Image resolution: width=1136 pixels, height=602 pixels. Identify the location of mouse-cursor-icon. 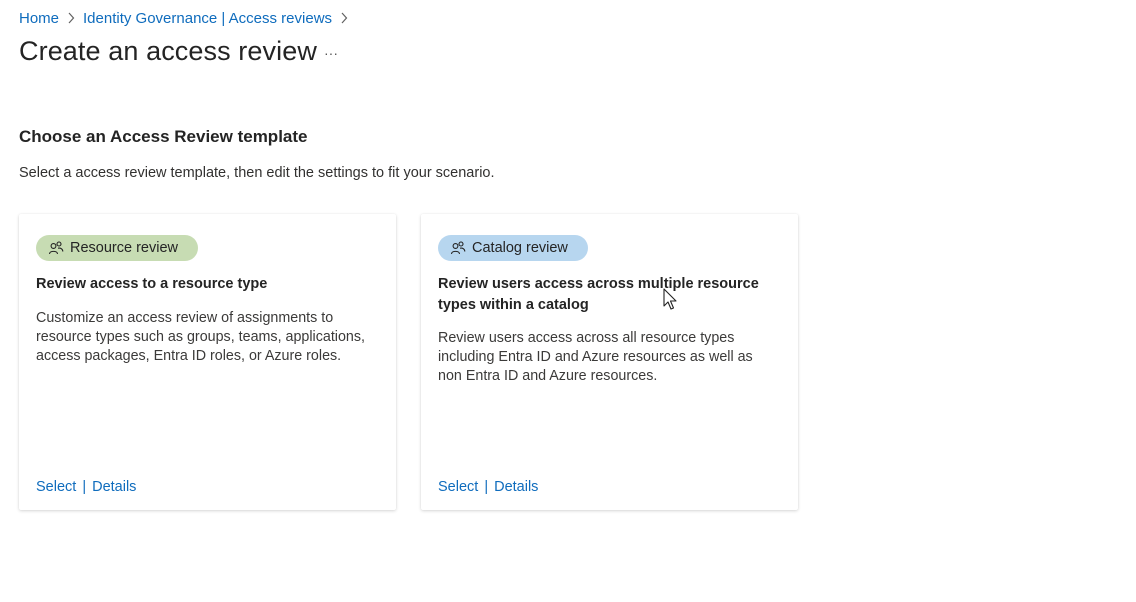
(671, 300).